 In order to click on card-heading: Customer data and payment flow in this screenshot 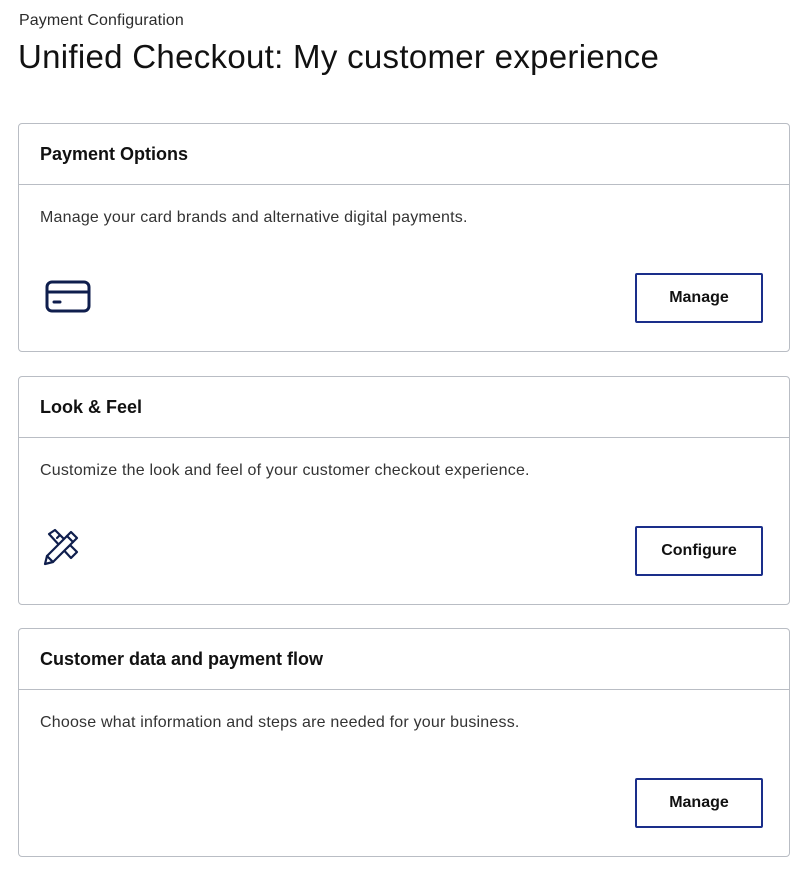, I will do `click(404, 659)`.